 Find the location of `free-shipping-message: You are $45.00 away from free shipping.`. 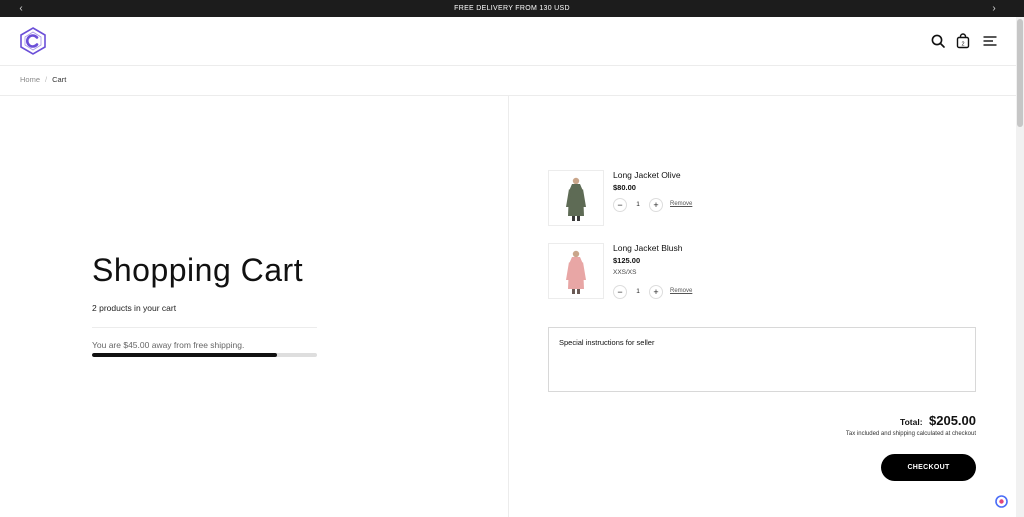

free-shipping-message: You are $45.00 away from free shipping. is located at coordinates (168, 345).